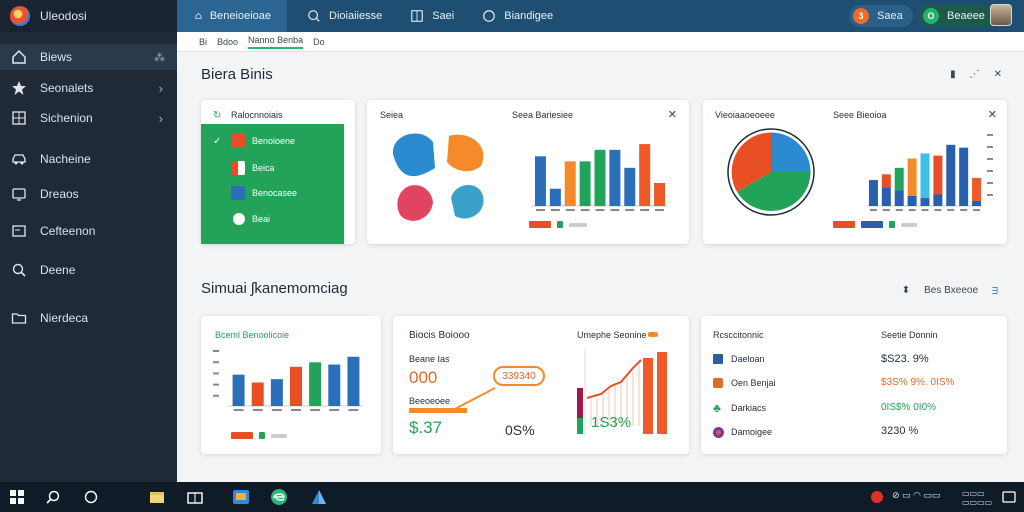 Image resolution: width=1024 pixels, height=512 pixels. Describe the element at coordinates (877, 497) in the screenshot. I see `antivirus-icon` at that location.